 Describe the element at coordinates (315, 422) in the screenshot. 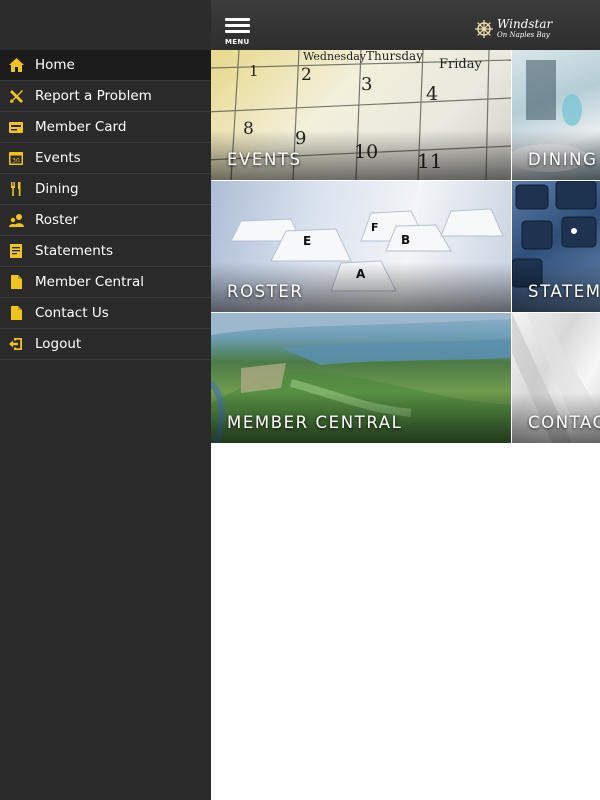

I see `tile-label: MEMBER CENTRAL` at that location.